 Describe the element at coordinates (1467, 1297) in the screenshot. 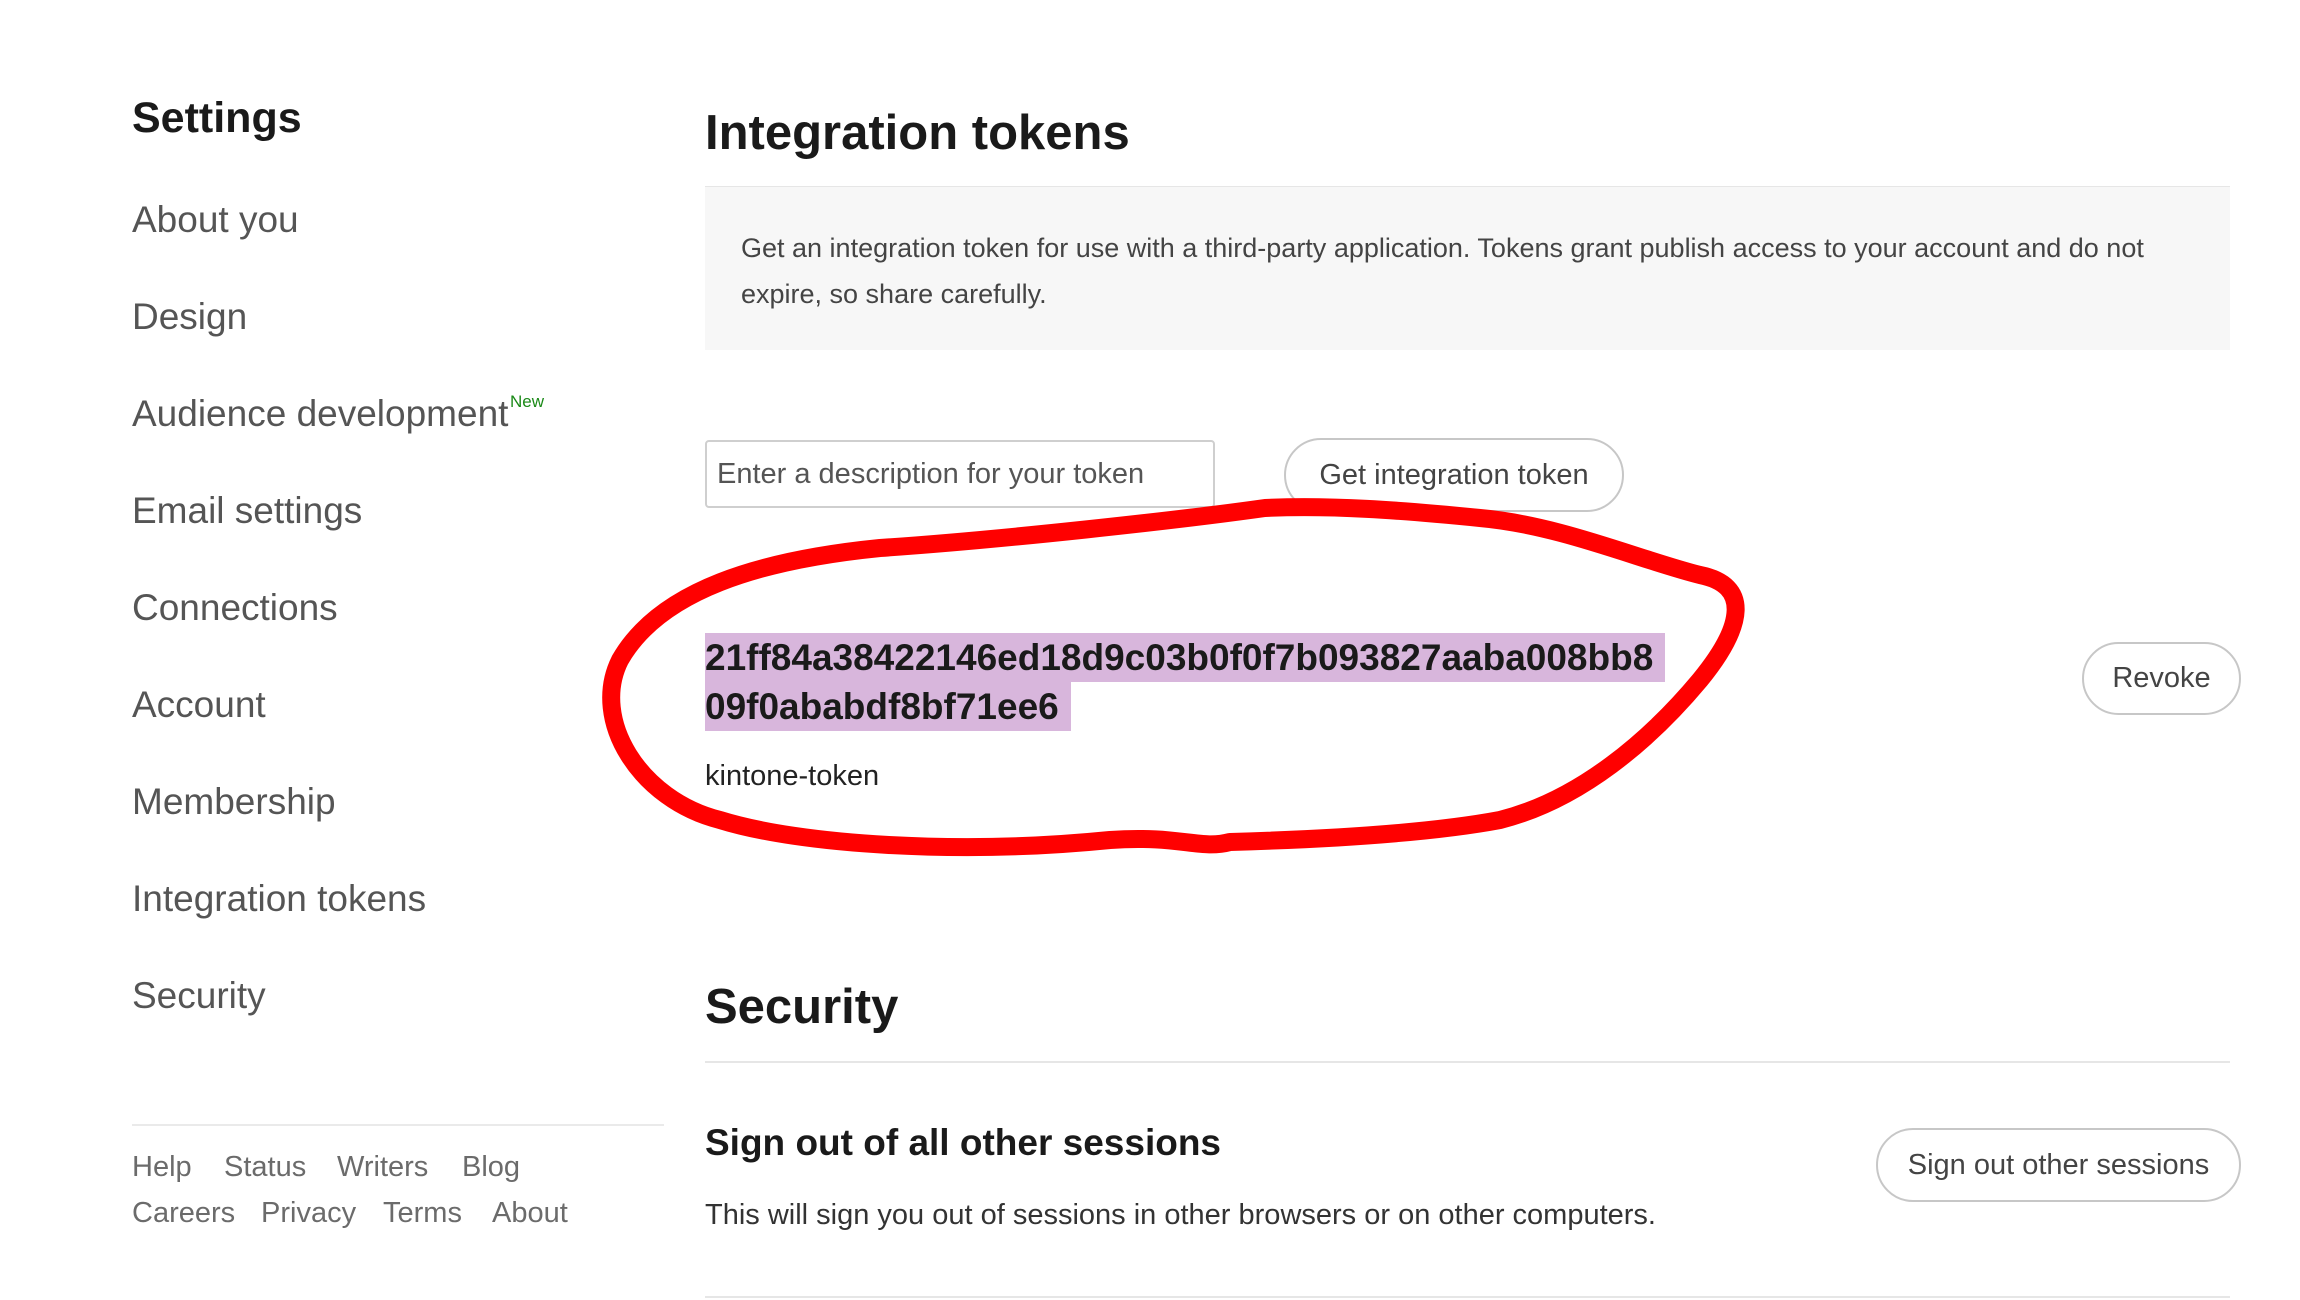

I see `bottom-divider` at that location.